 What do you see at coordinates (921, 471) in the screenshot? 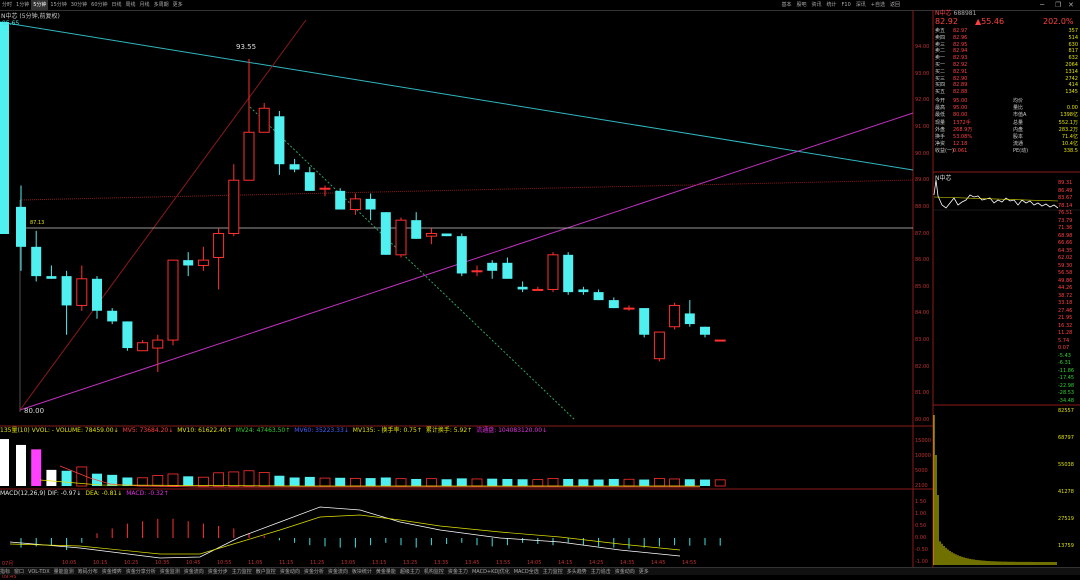
I see `volume-tick: 5000` at bounding box center [921, 471].